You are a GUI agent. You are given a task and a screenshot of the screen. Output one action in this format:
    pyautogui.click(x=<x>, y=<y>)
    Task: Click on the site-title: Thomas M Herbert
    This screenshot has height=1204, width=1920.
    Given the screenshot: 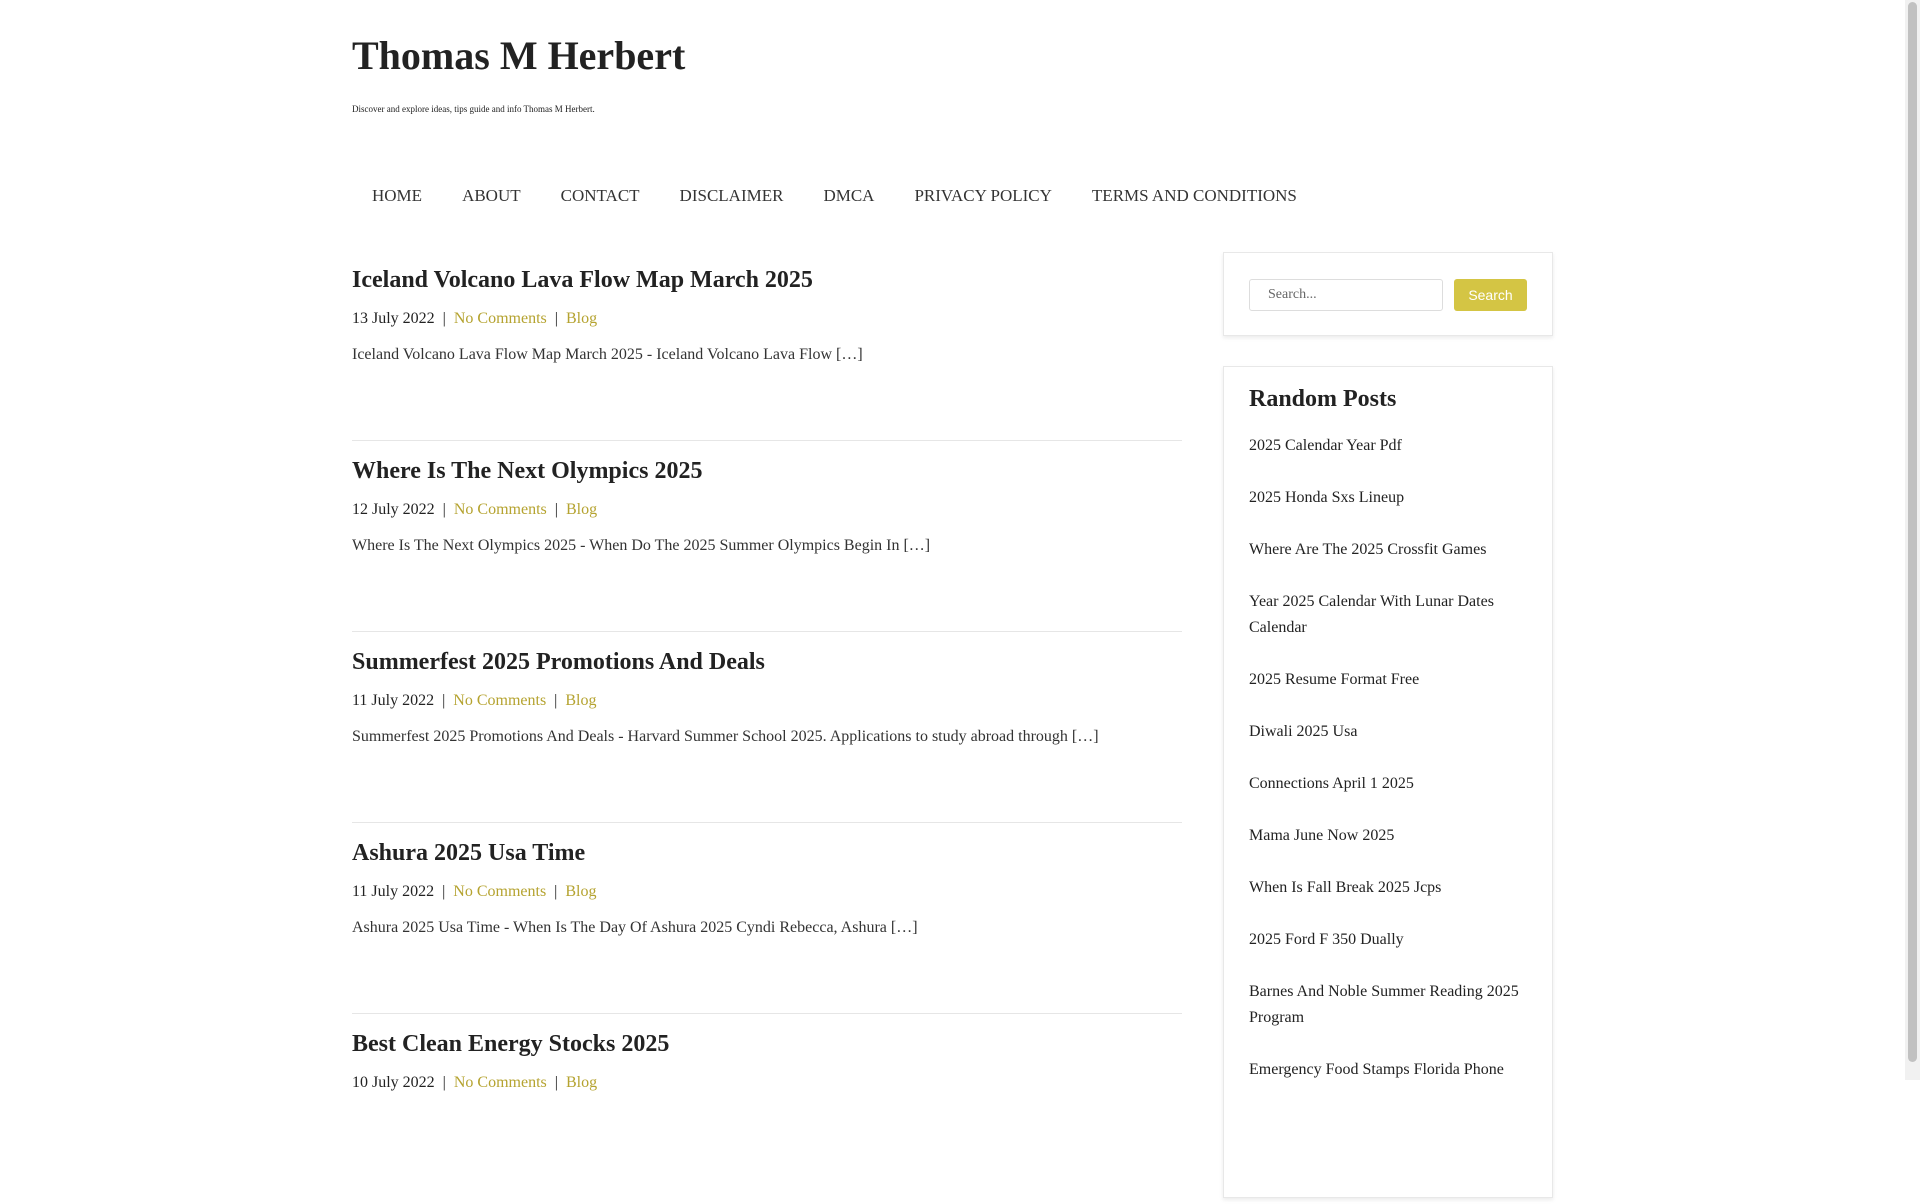 What is the action you would take?
    pyautogui.click(x=518, y=56)
    